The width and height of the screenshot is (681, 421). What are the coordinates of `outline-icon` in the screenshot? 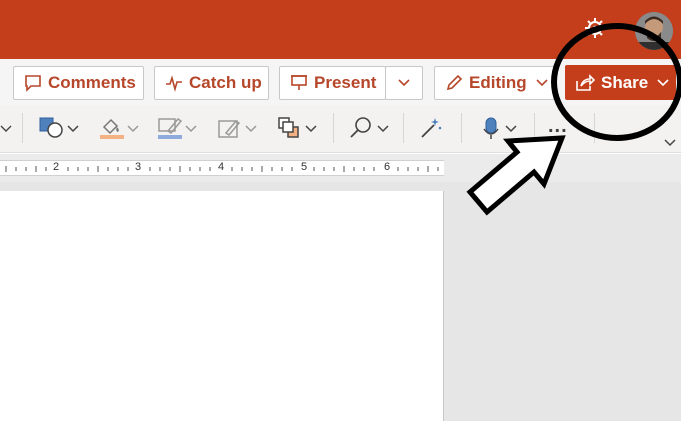 It's located at (170, 128).